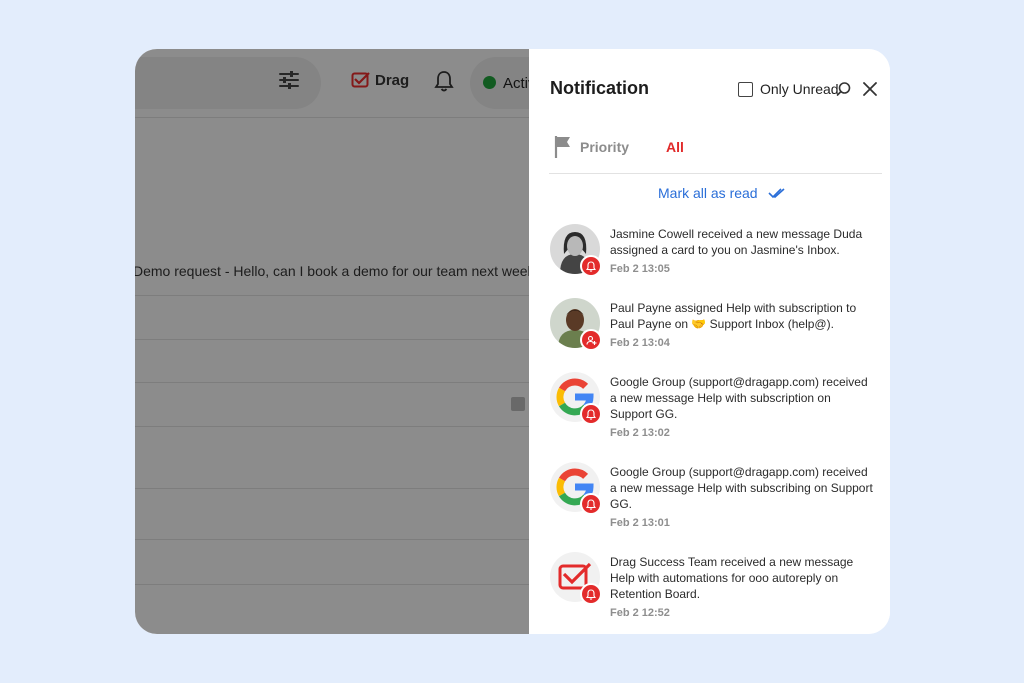 This screenshot has height=683, width=1024. I want to click on double-check-icon, so click(776, 193).